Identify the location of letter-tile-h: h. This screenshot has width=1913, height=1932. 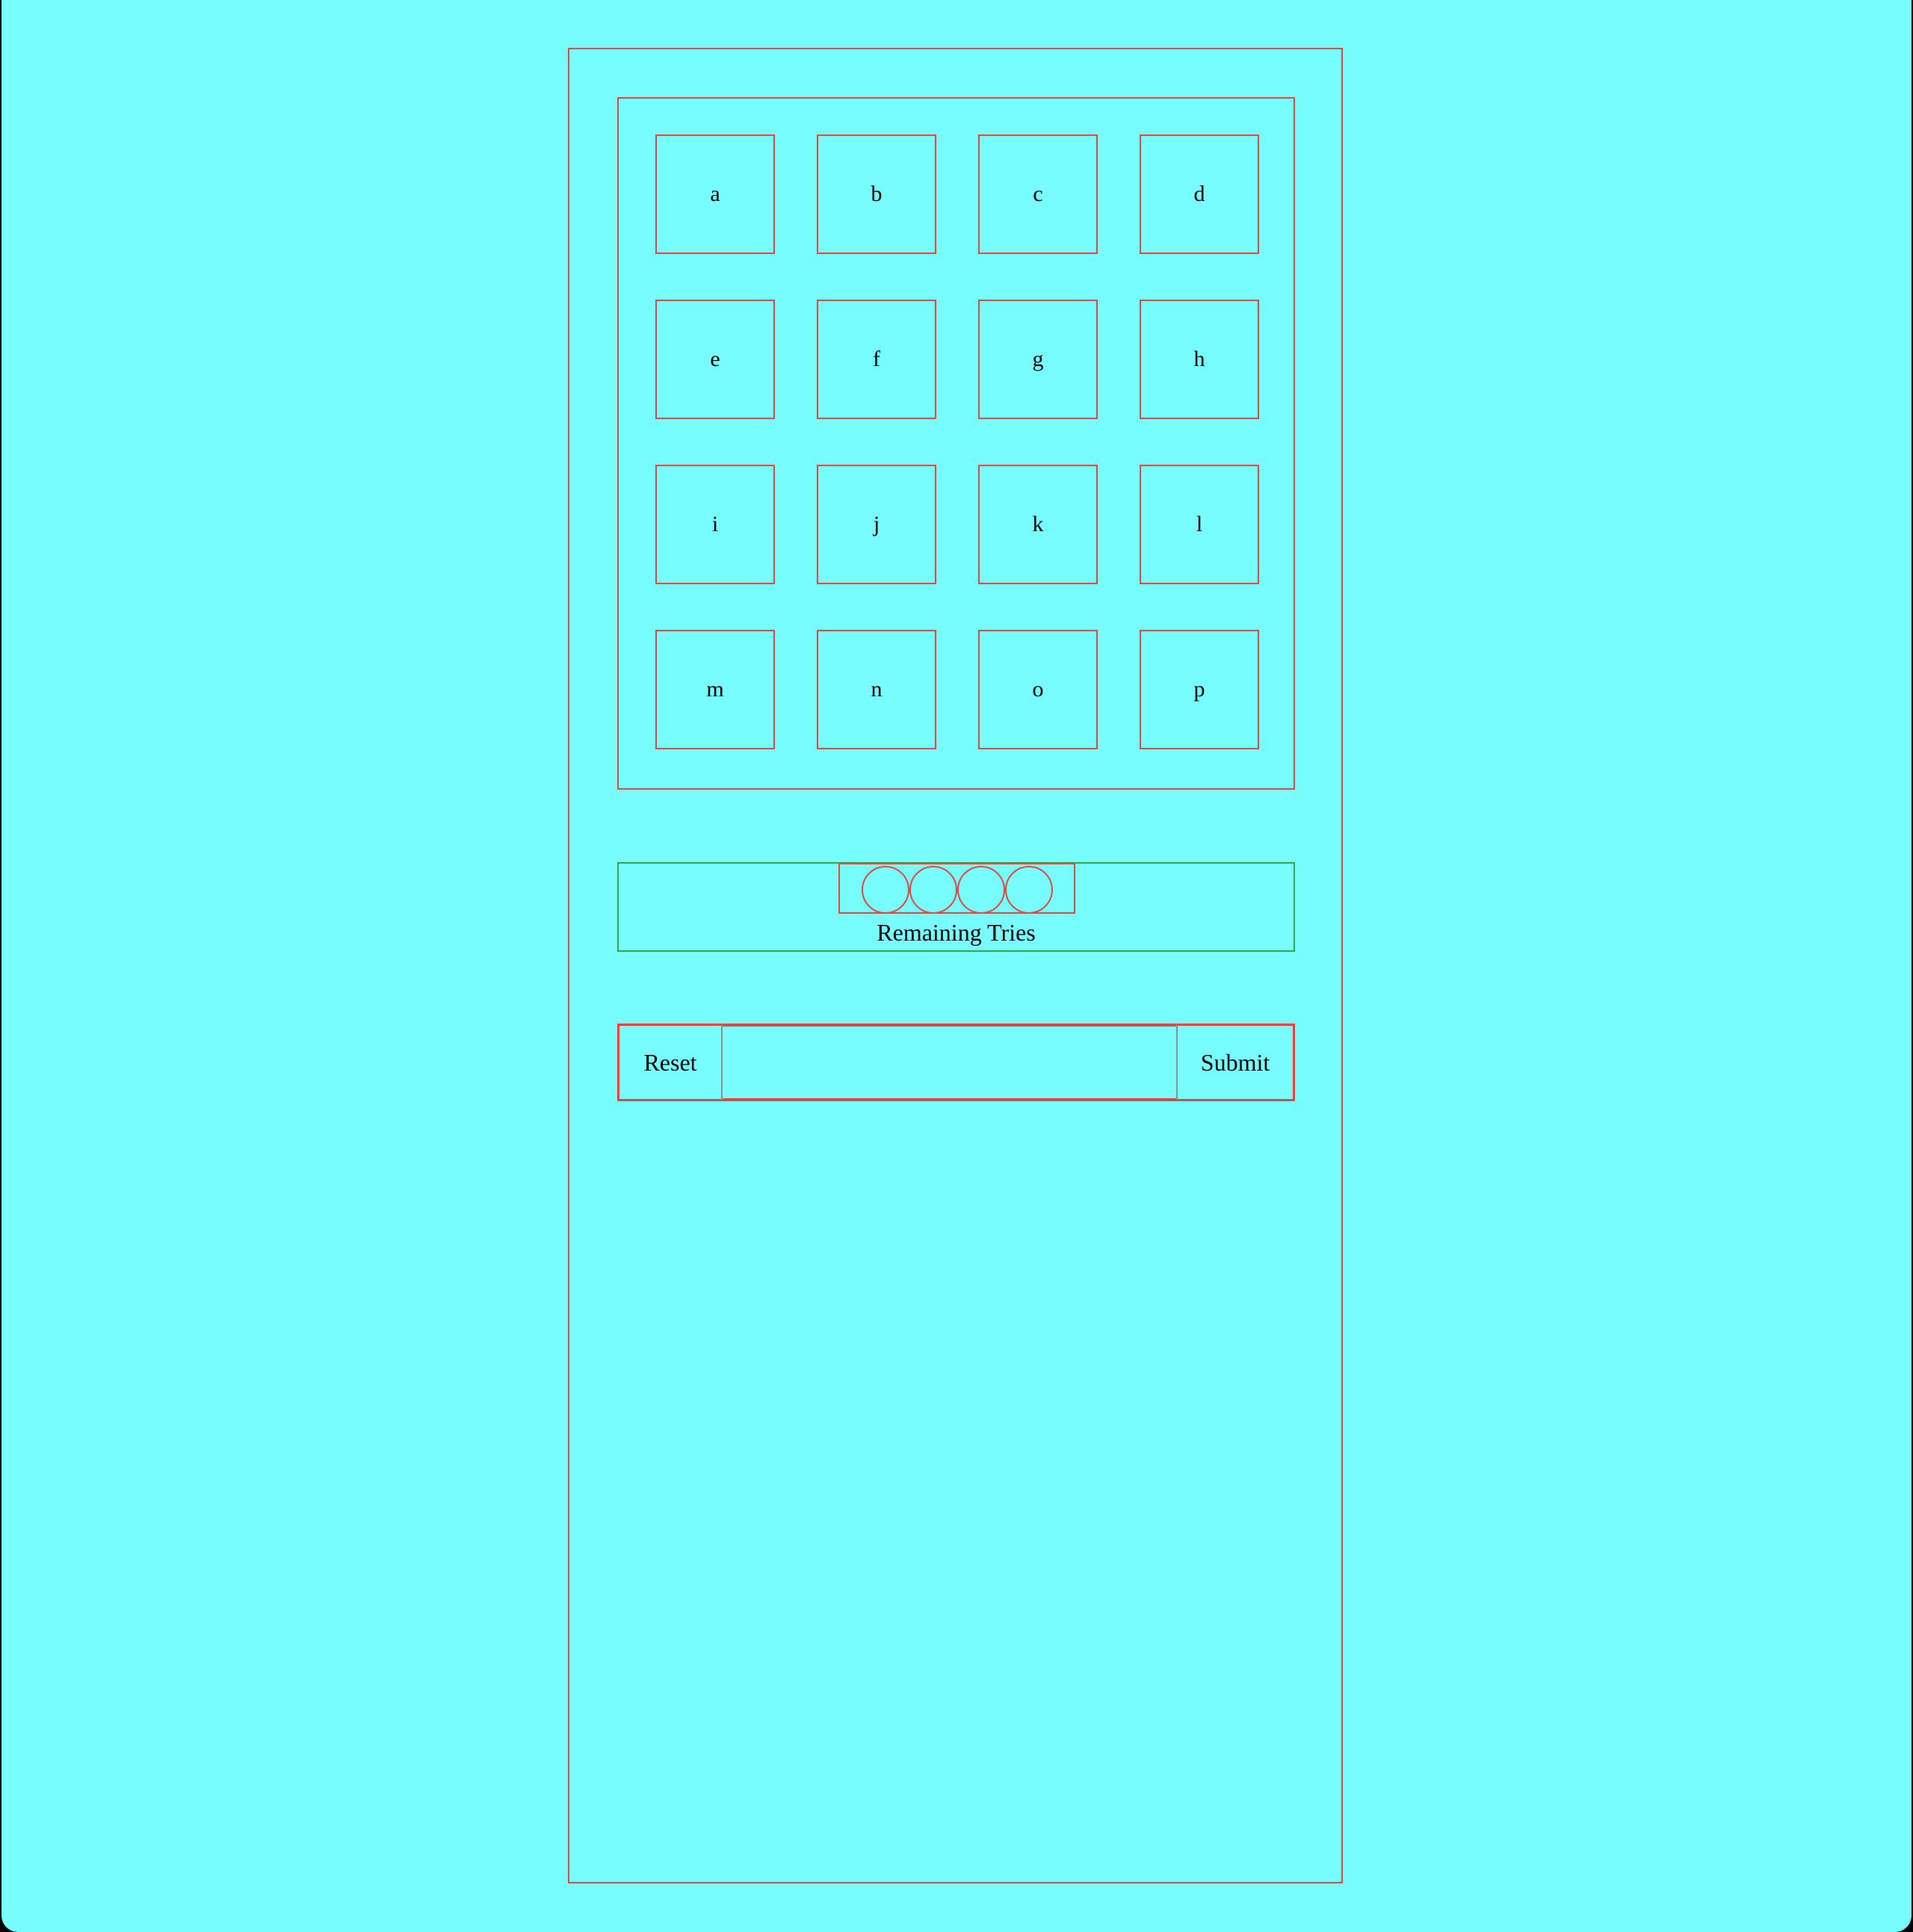
(1199, 359).